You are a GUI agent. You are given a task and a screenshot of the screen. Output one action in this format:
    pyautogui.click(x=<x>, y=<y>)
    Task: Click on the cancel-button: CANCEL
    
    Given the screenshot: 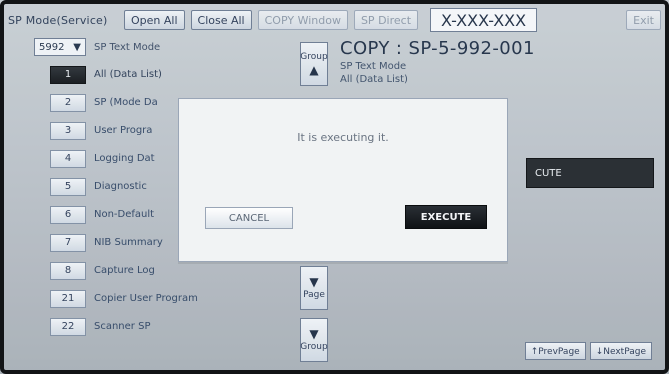 What is the action you would take?
    pyautogui.click(x=249, y=218)
    